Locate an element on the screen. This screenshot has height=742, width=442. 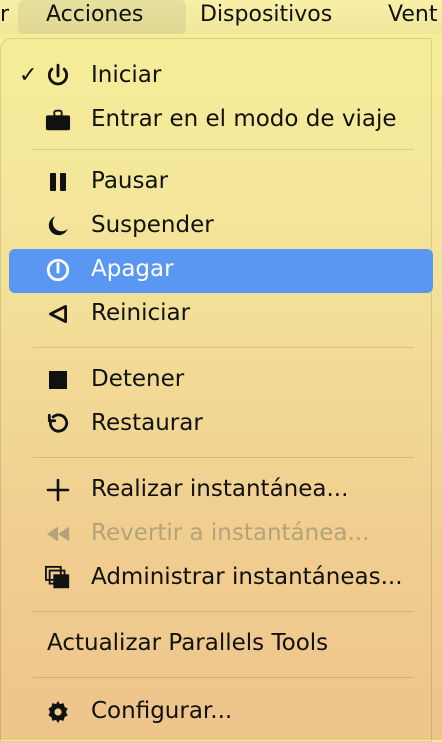
menu-item-restaurar-label: Restaurar is located at coordinates (147, 423).